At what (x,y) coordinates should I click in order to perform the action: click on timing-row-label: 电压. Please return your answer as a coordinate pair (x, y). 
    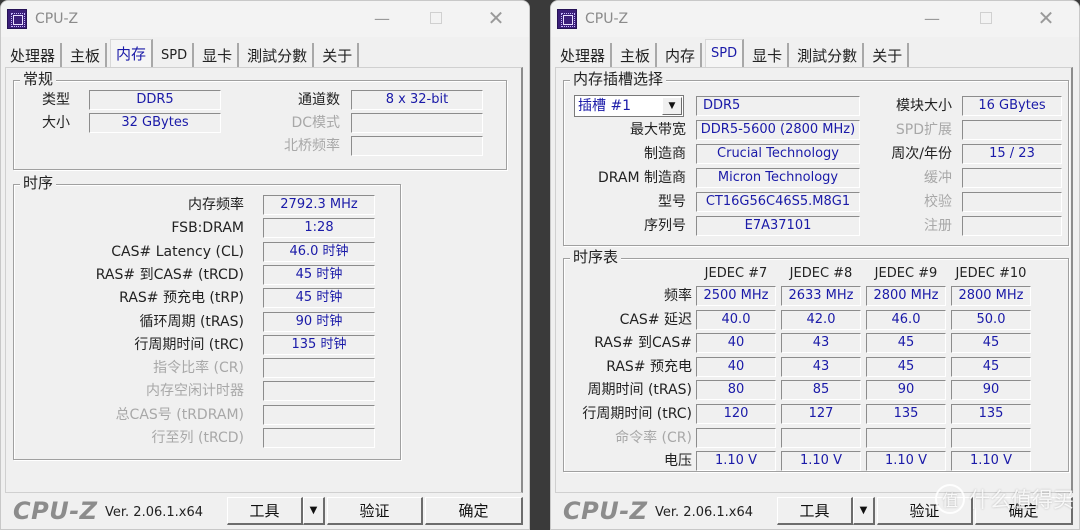
    Looking at the image, I should click on (678, 461).